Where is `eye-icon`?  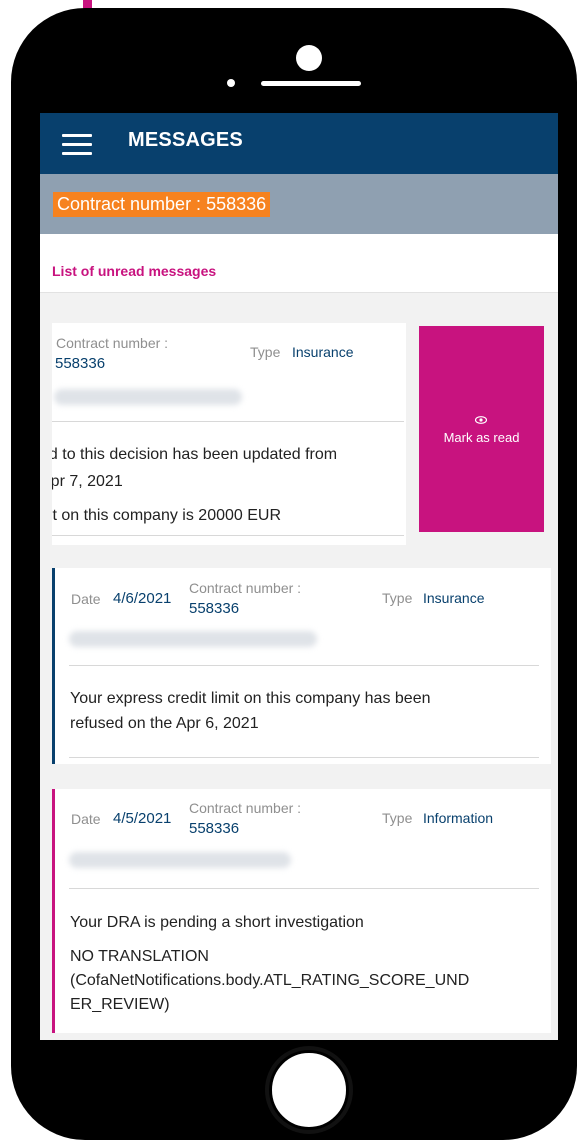
eye-icon is located at coordinates (481, 420).